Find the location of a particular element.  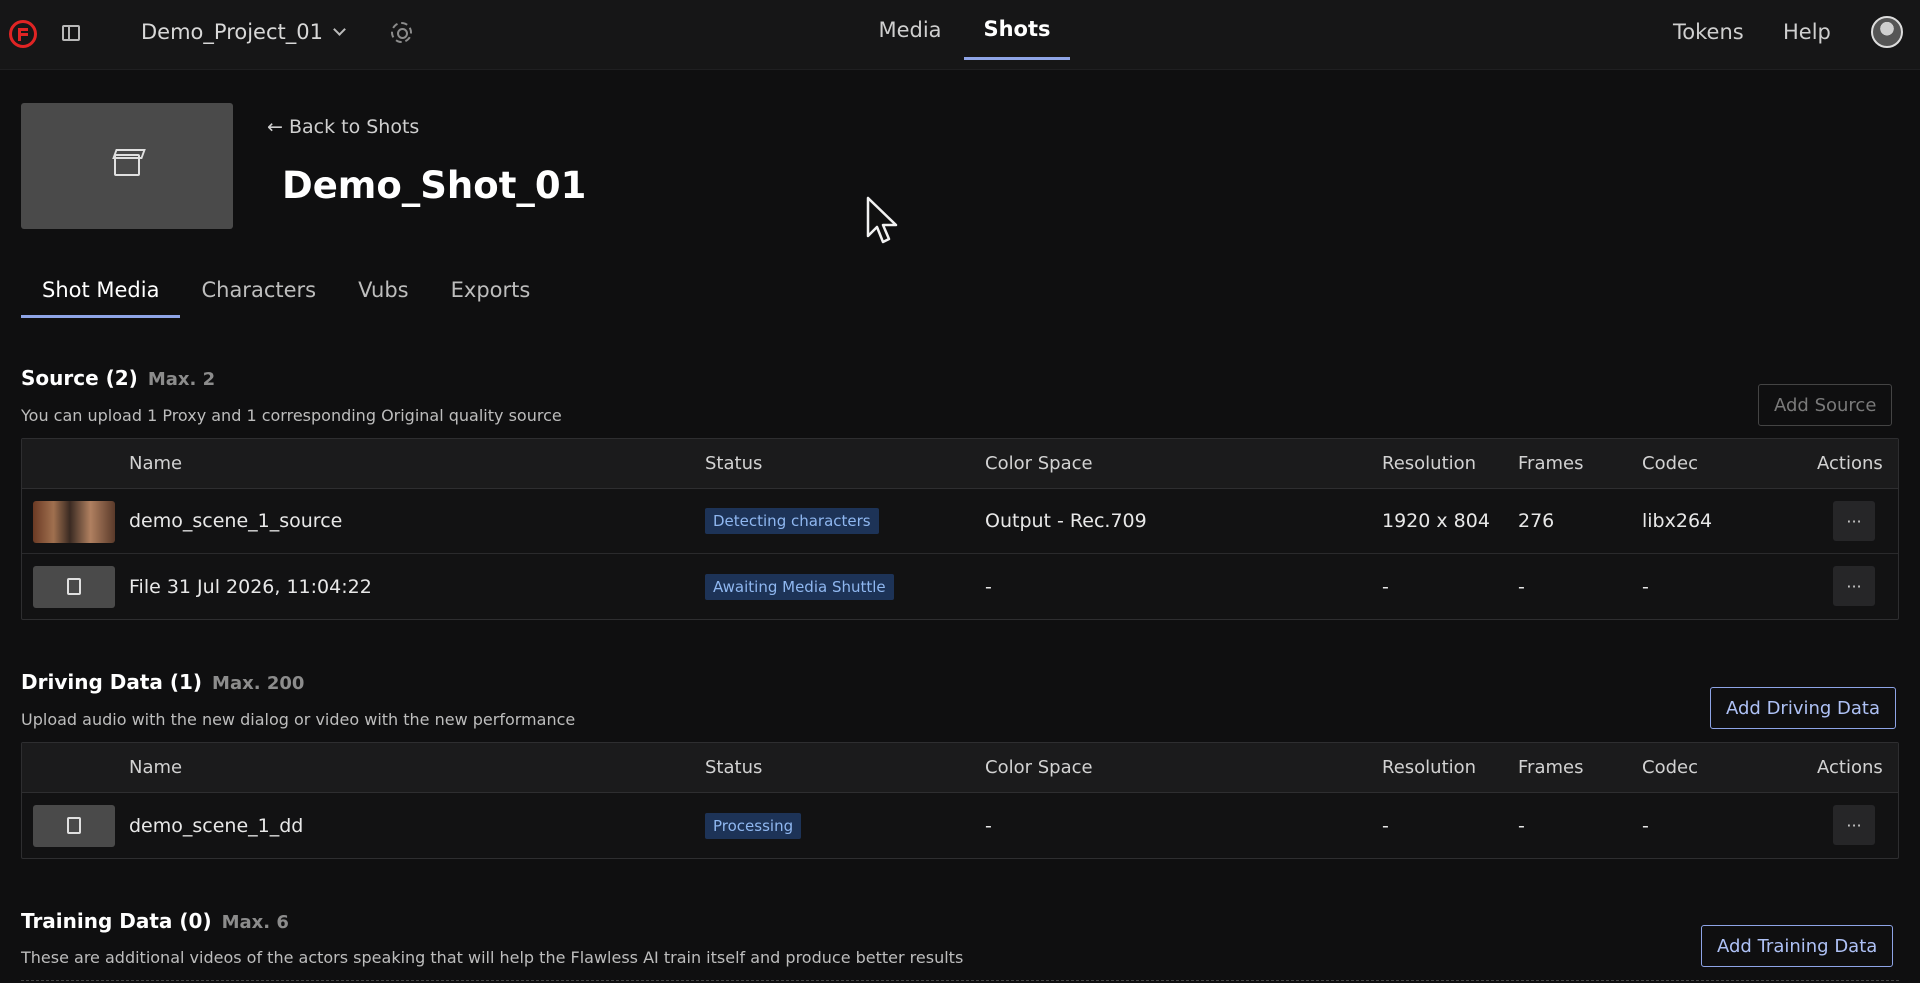

status-badge: Detecting characters is located at coordinates (792, 521).